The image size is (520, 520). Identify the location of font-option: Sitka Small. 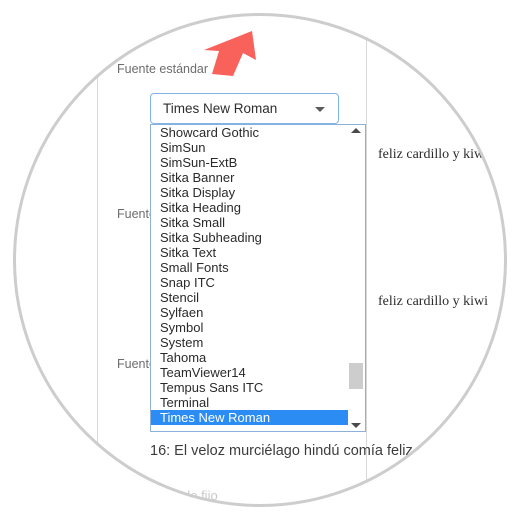
(249, 222).